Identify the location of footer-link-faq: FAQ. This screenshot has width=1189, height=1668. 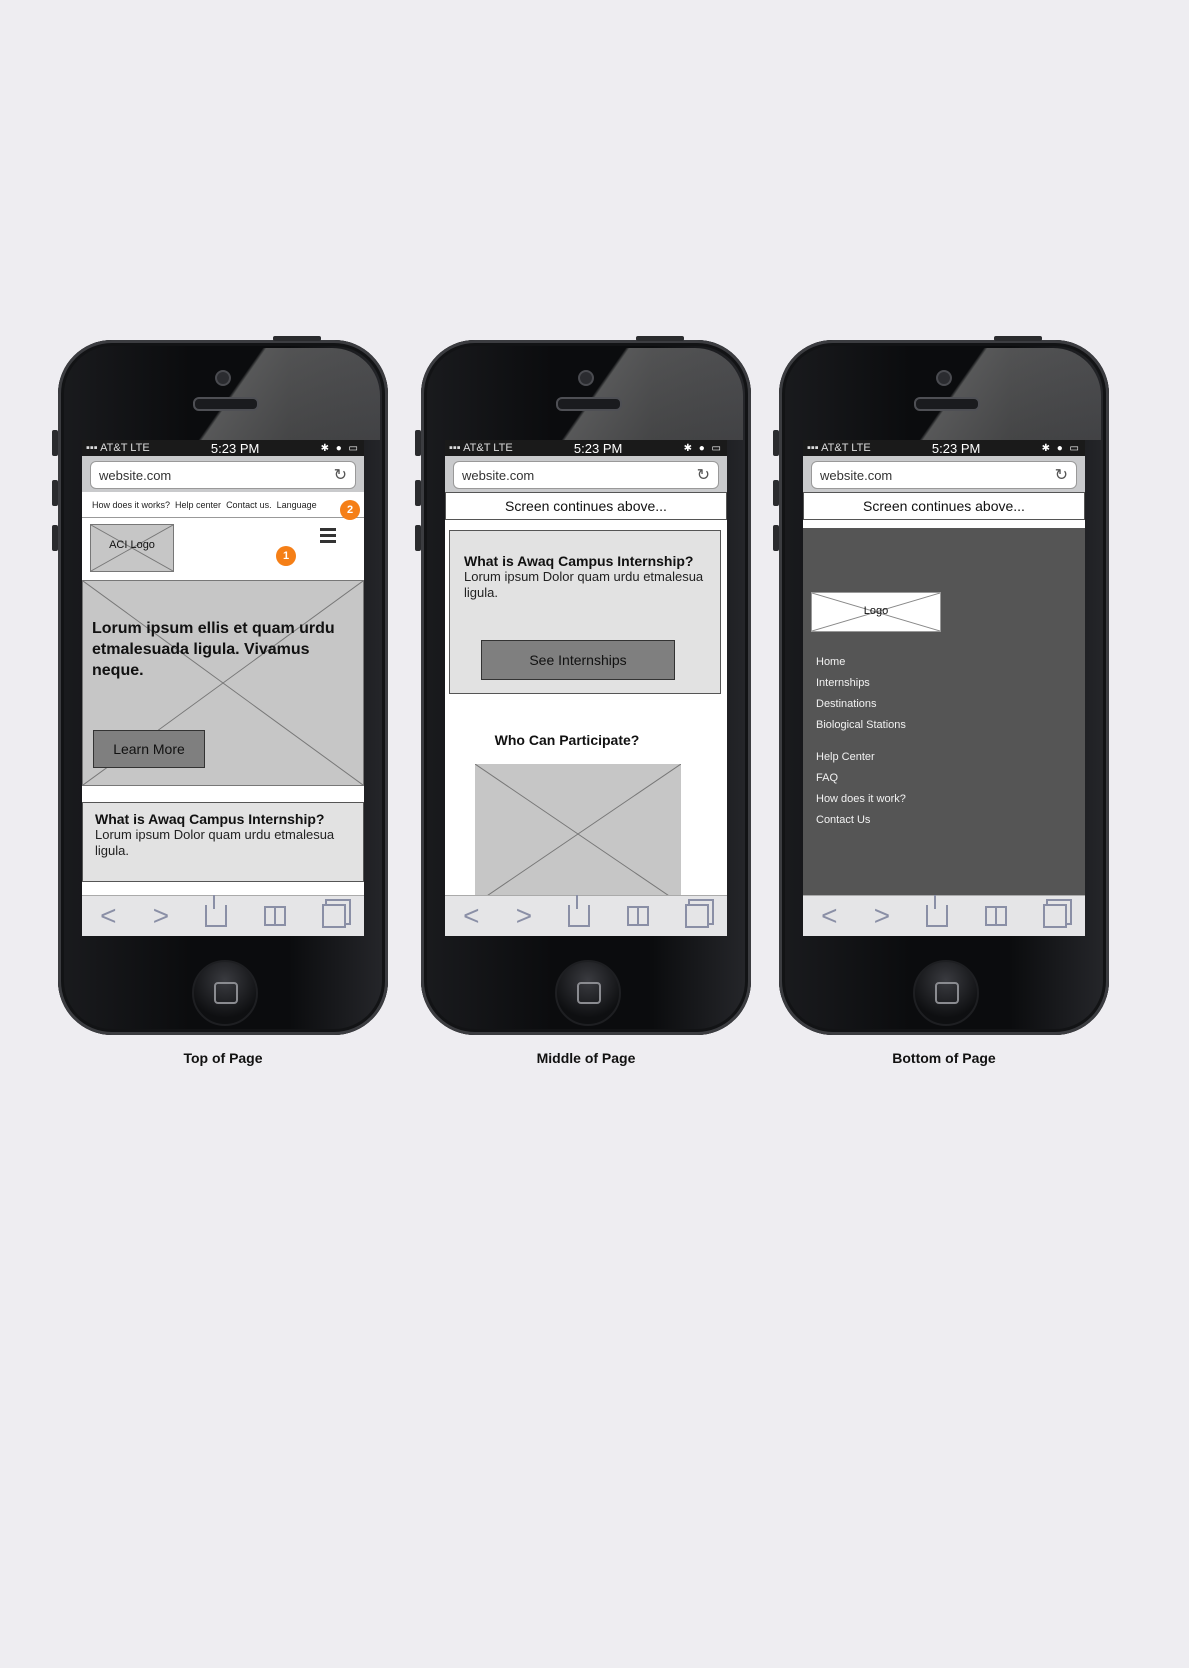
(861, 778).